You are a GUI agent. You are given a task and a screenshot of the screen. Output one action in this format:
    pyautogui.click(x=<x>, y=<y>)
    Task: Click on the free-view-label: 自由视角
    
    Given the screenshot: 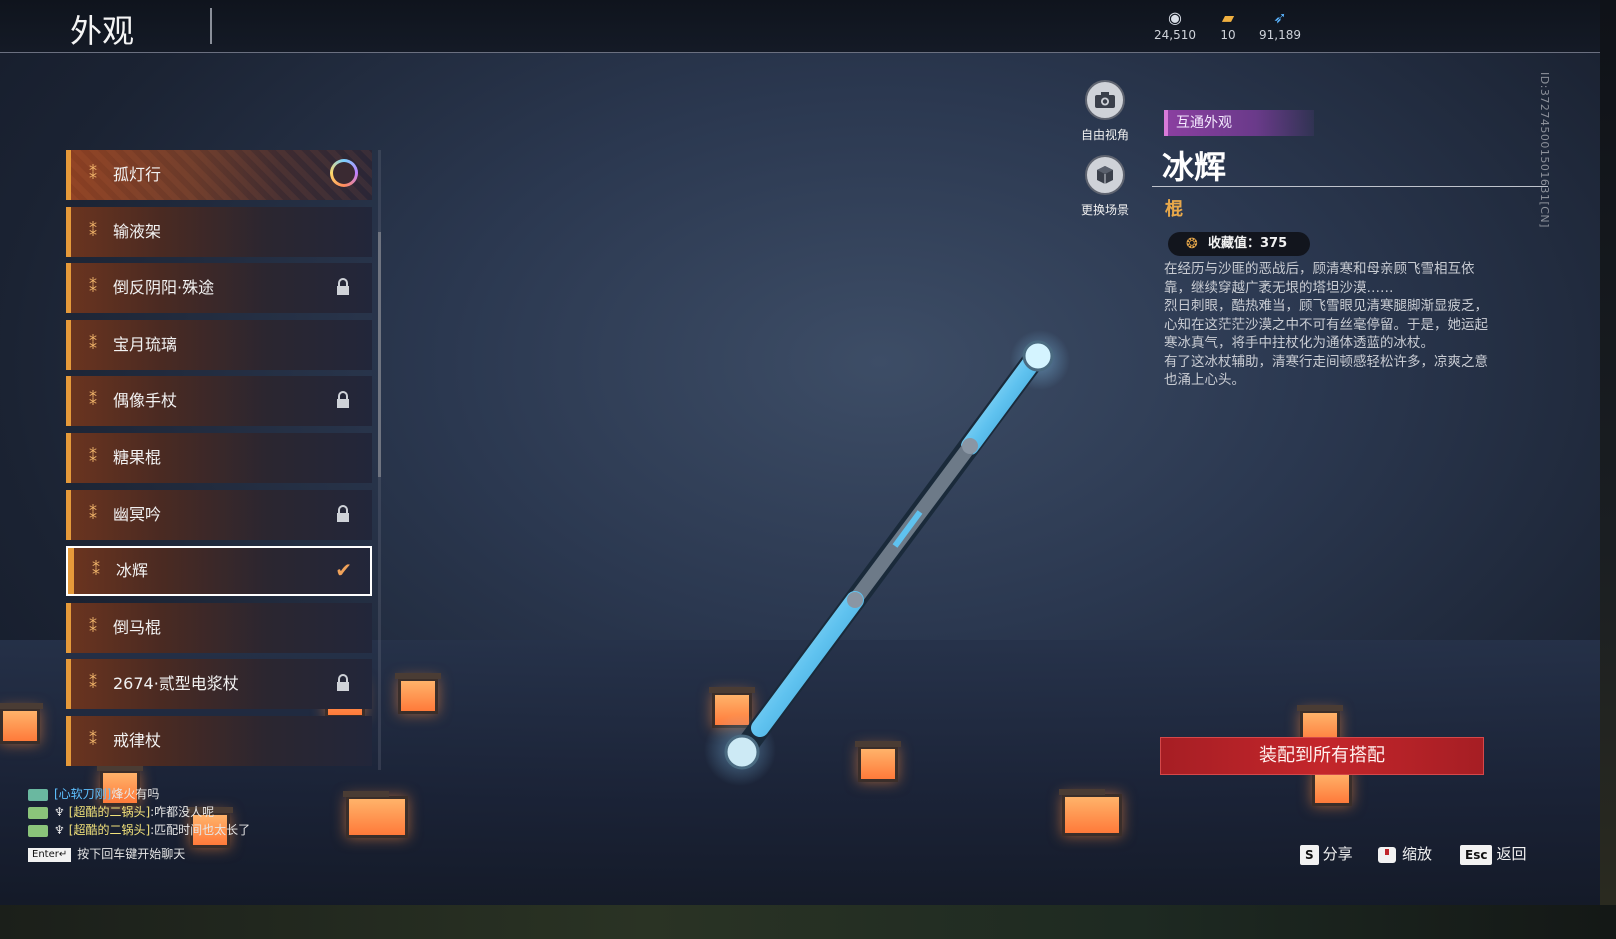 What is the action you would take?
    pyautogui.click(x=1104, y=135)
    